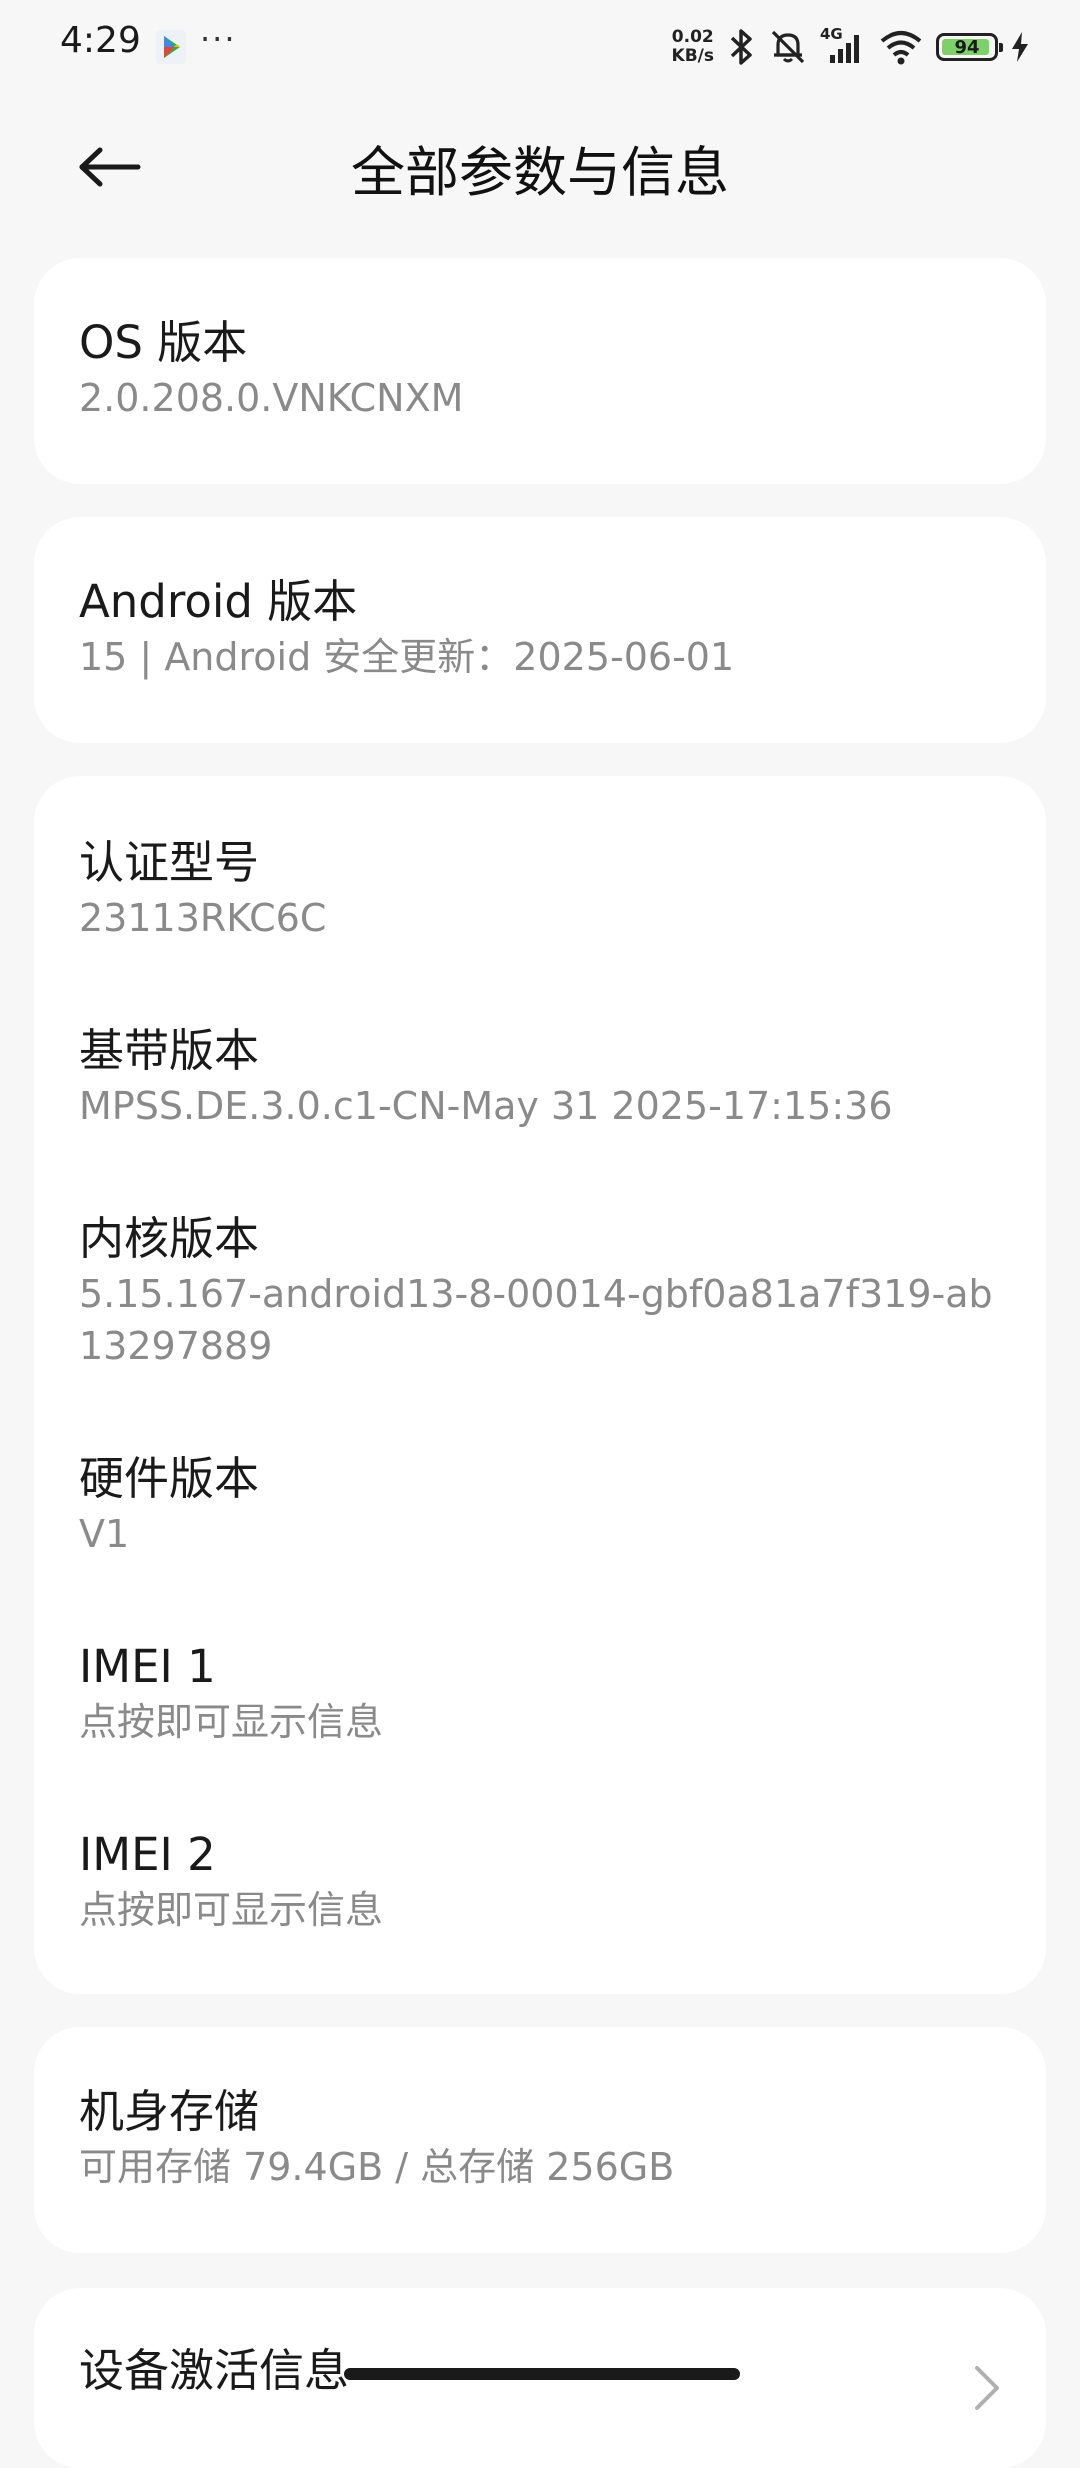  What do you see at coordinates (901, 48) in the screenshot?
I see `wifi-icon` at bounding box center [901, 48].